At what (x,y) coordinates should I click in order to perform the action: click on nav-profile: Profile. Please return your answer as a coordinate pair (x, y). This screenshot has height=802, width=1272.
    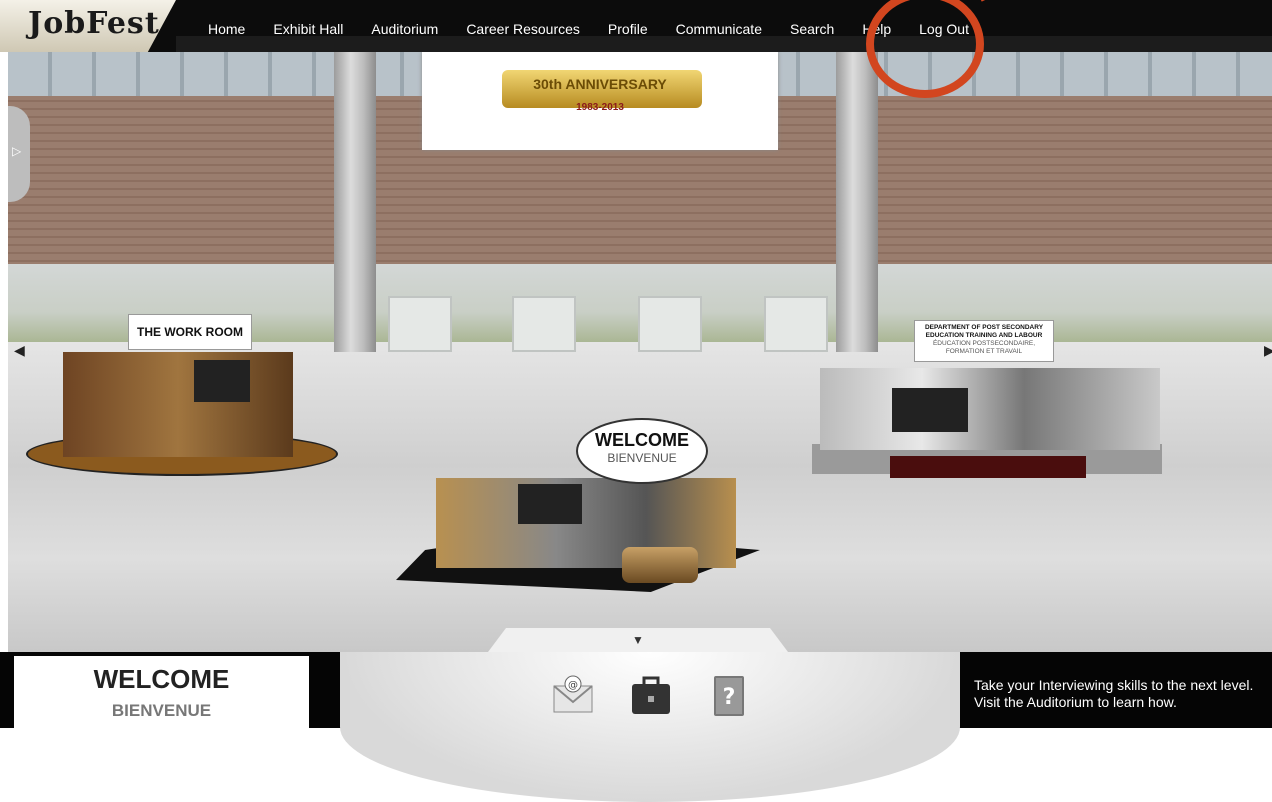
    Looking at the image, I should click on (628, 26).